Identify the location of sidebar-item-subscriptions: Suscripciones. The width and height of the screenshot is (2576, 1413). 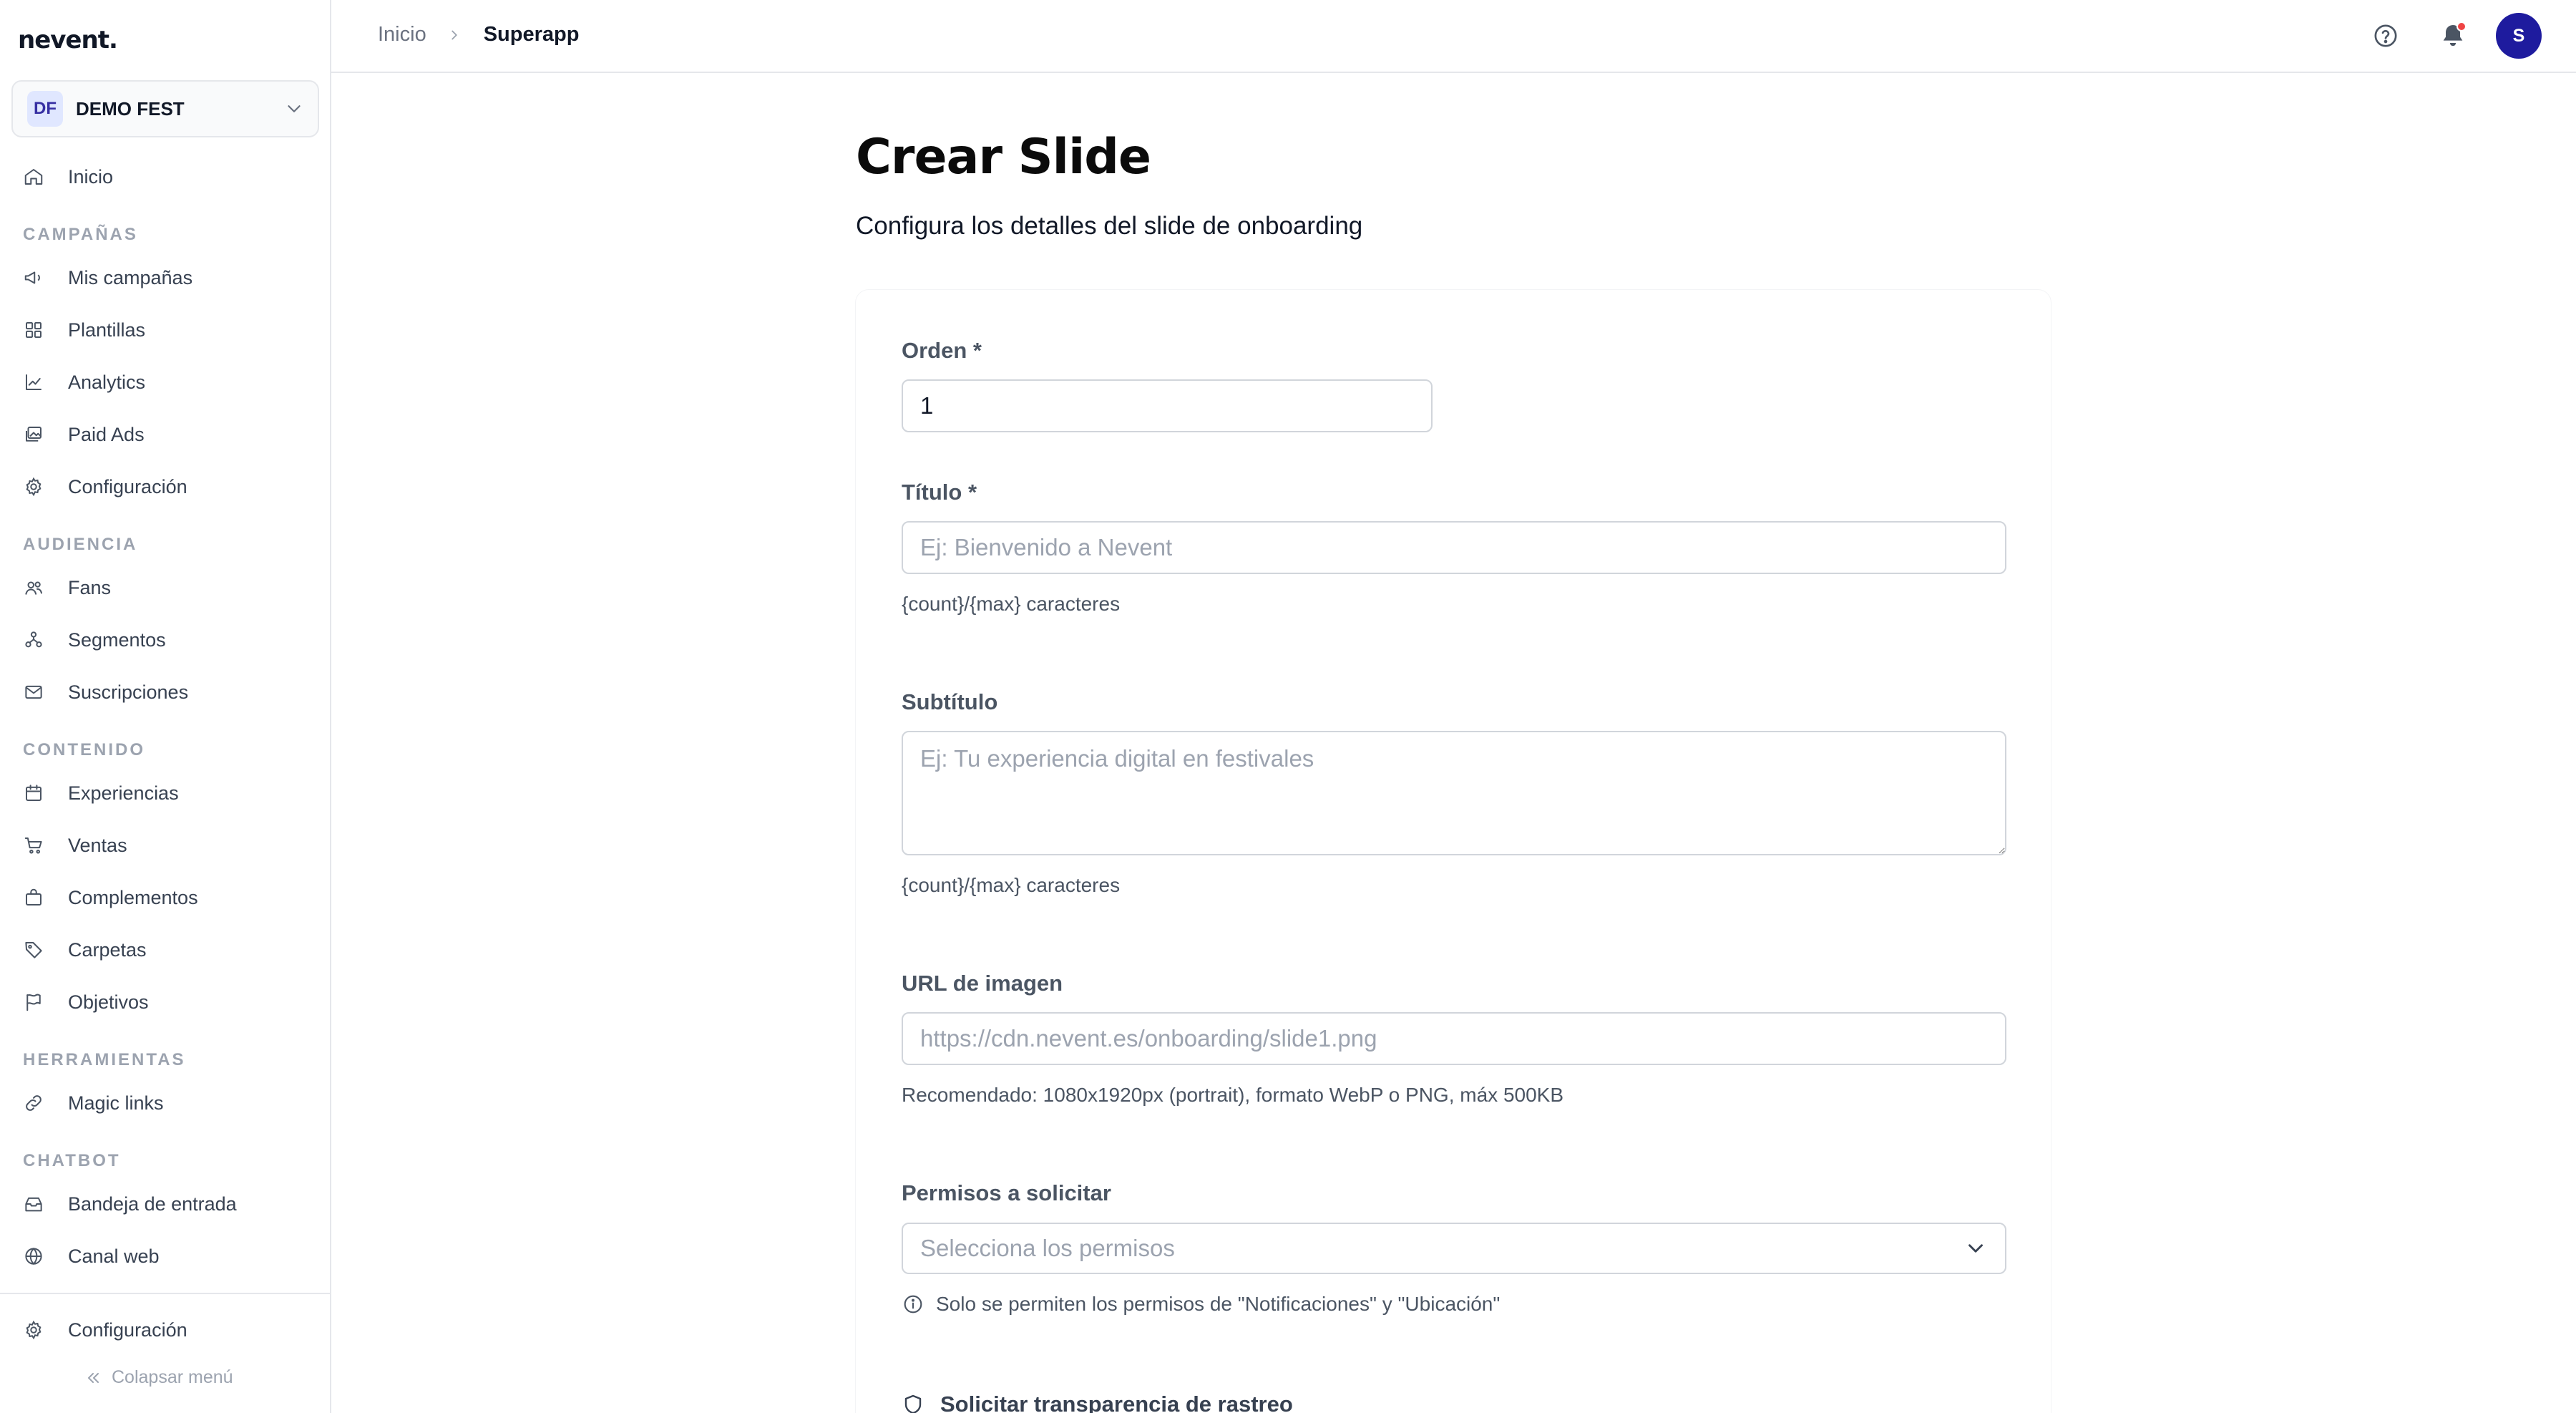
(166, 692).